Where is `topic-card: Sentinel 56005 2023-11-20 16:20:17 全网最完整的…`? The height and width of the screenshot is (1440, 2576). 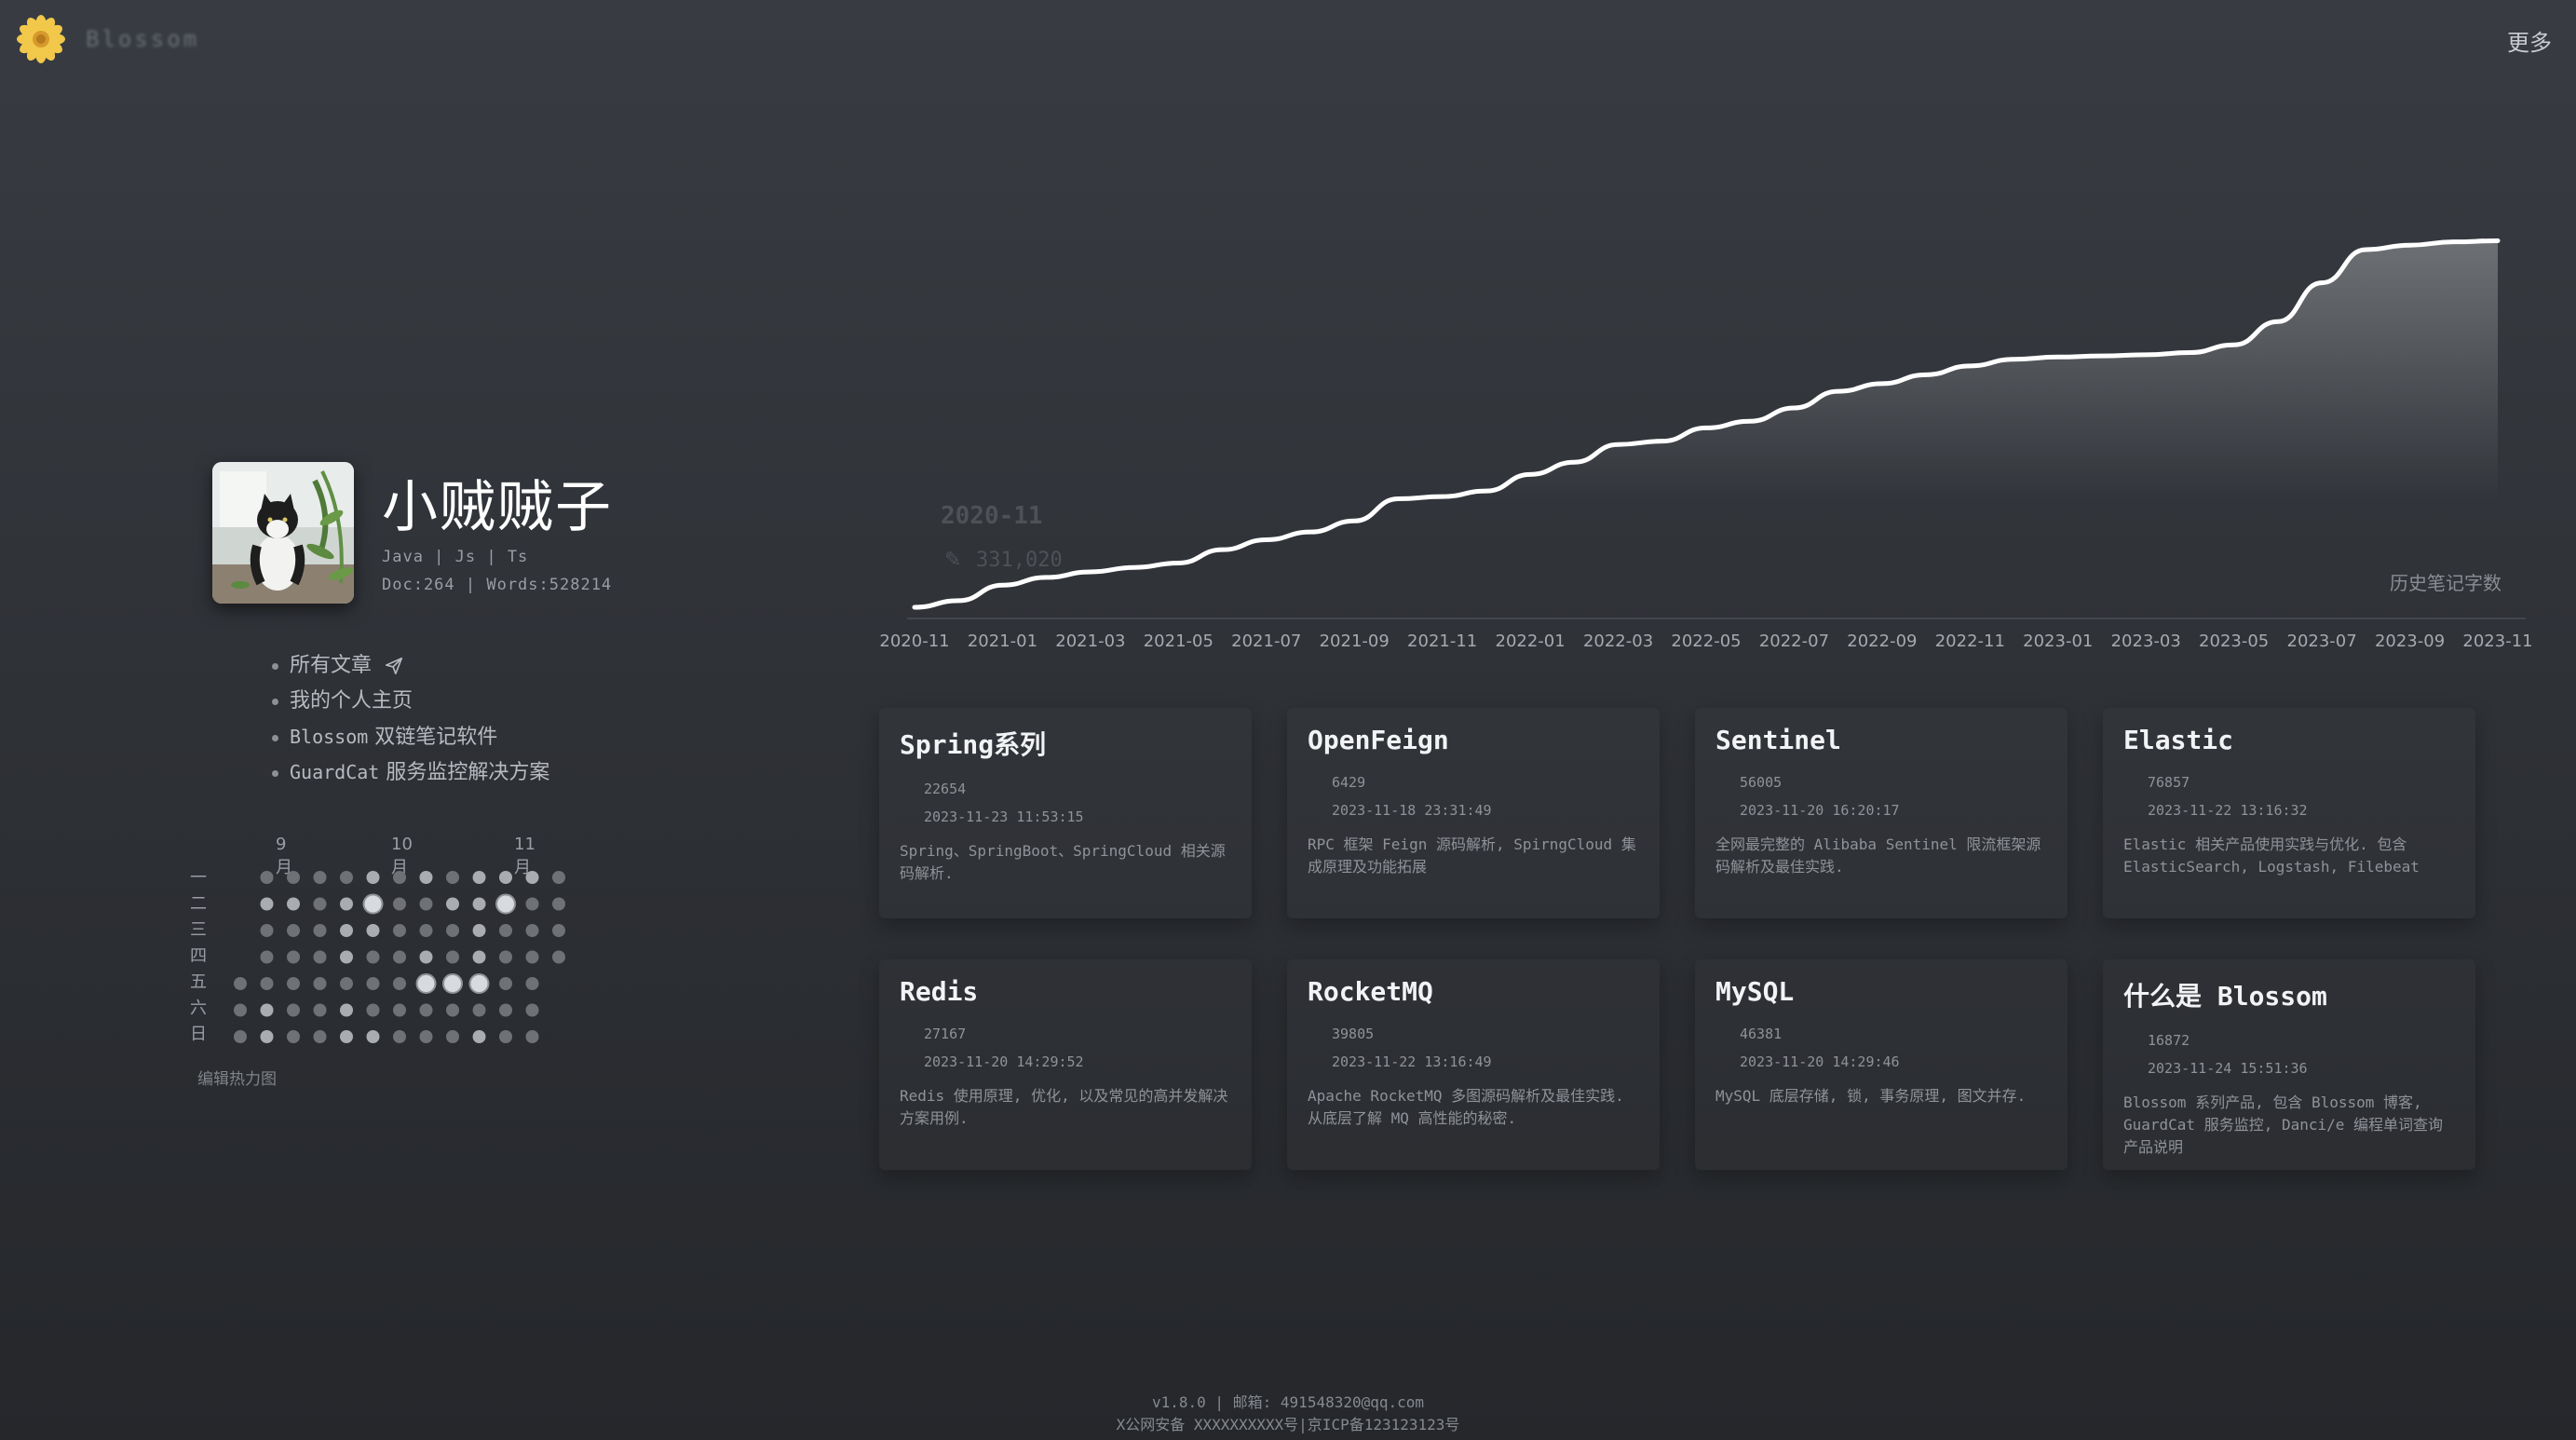 topic-card: Sentinel 56005 2023-11-20 16:20:17 全网最完整的… is located at coordinates (1881, 813).